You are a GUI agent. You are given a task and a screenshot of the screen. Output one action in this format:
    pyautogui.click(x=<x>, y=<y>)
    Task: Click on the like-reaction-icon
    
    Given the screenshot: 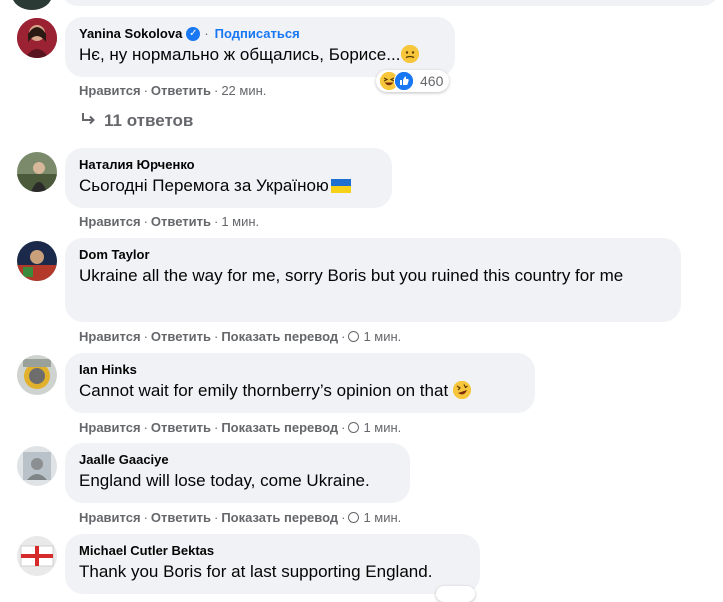 What is the action you would take?
    pyautogui.click(x=404, y=81)
    